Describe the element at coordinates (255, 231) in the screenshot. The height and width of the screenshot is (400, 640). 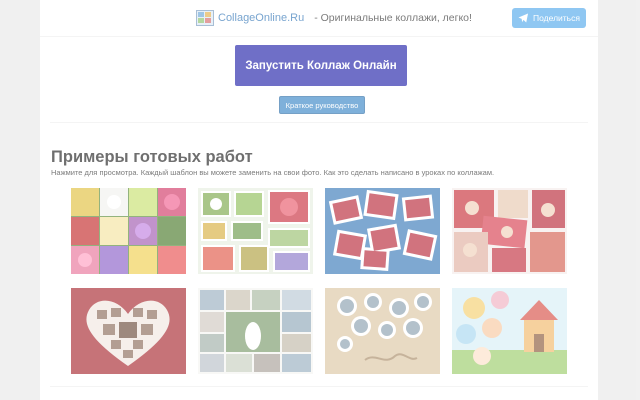
I see `thumbnail-framed-flowers` at that location.